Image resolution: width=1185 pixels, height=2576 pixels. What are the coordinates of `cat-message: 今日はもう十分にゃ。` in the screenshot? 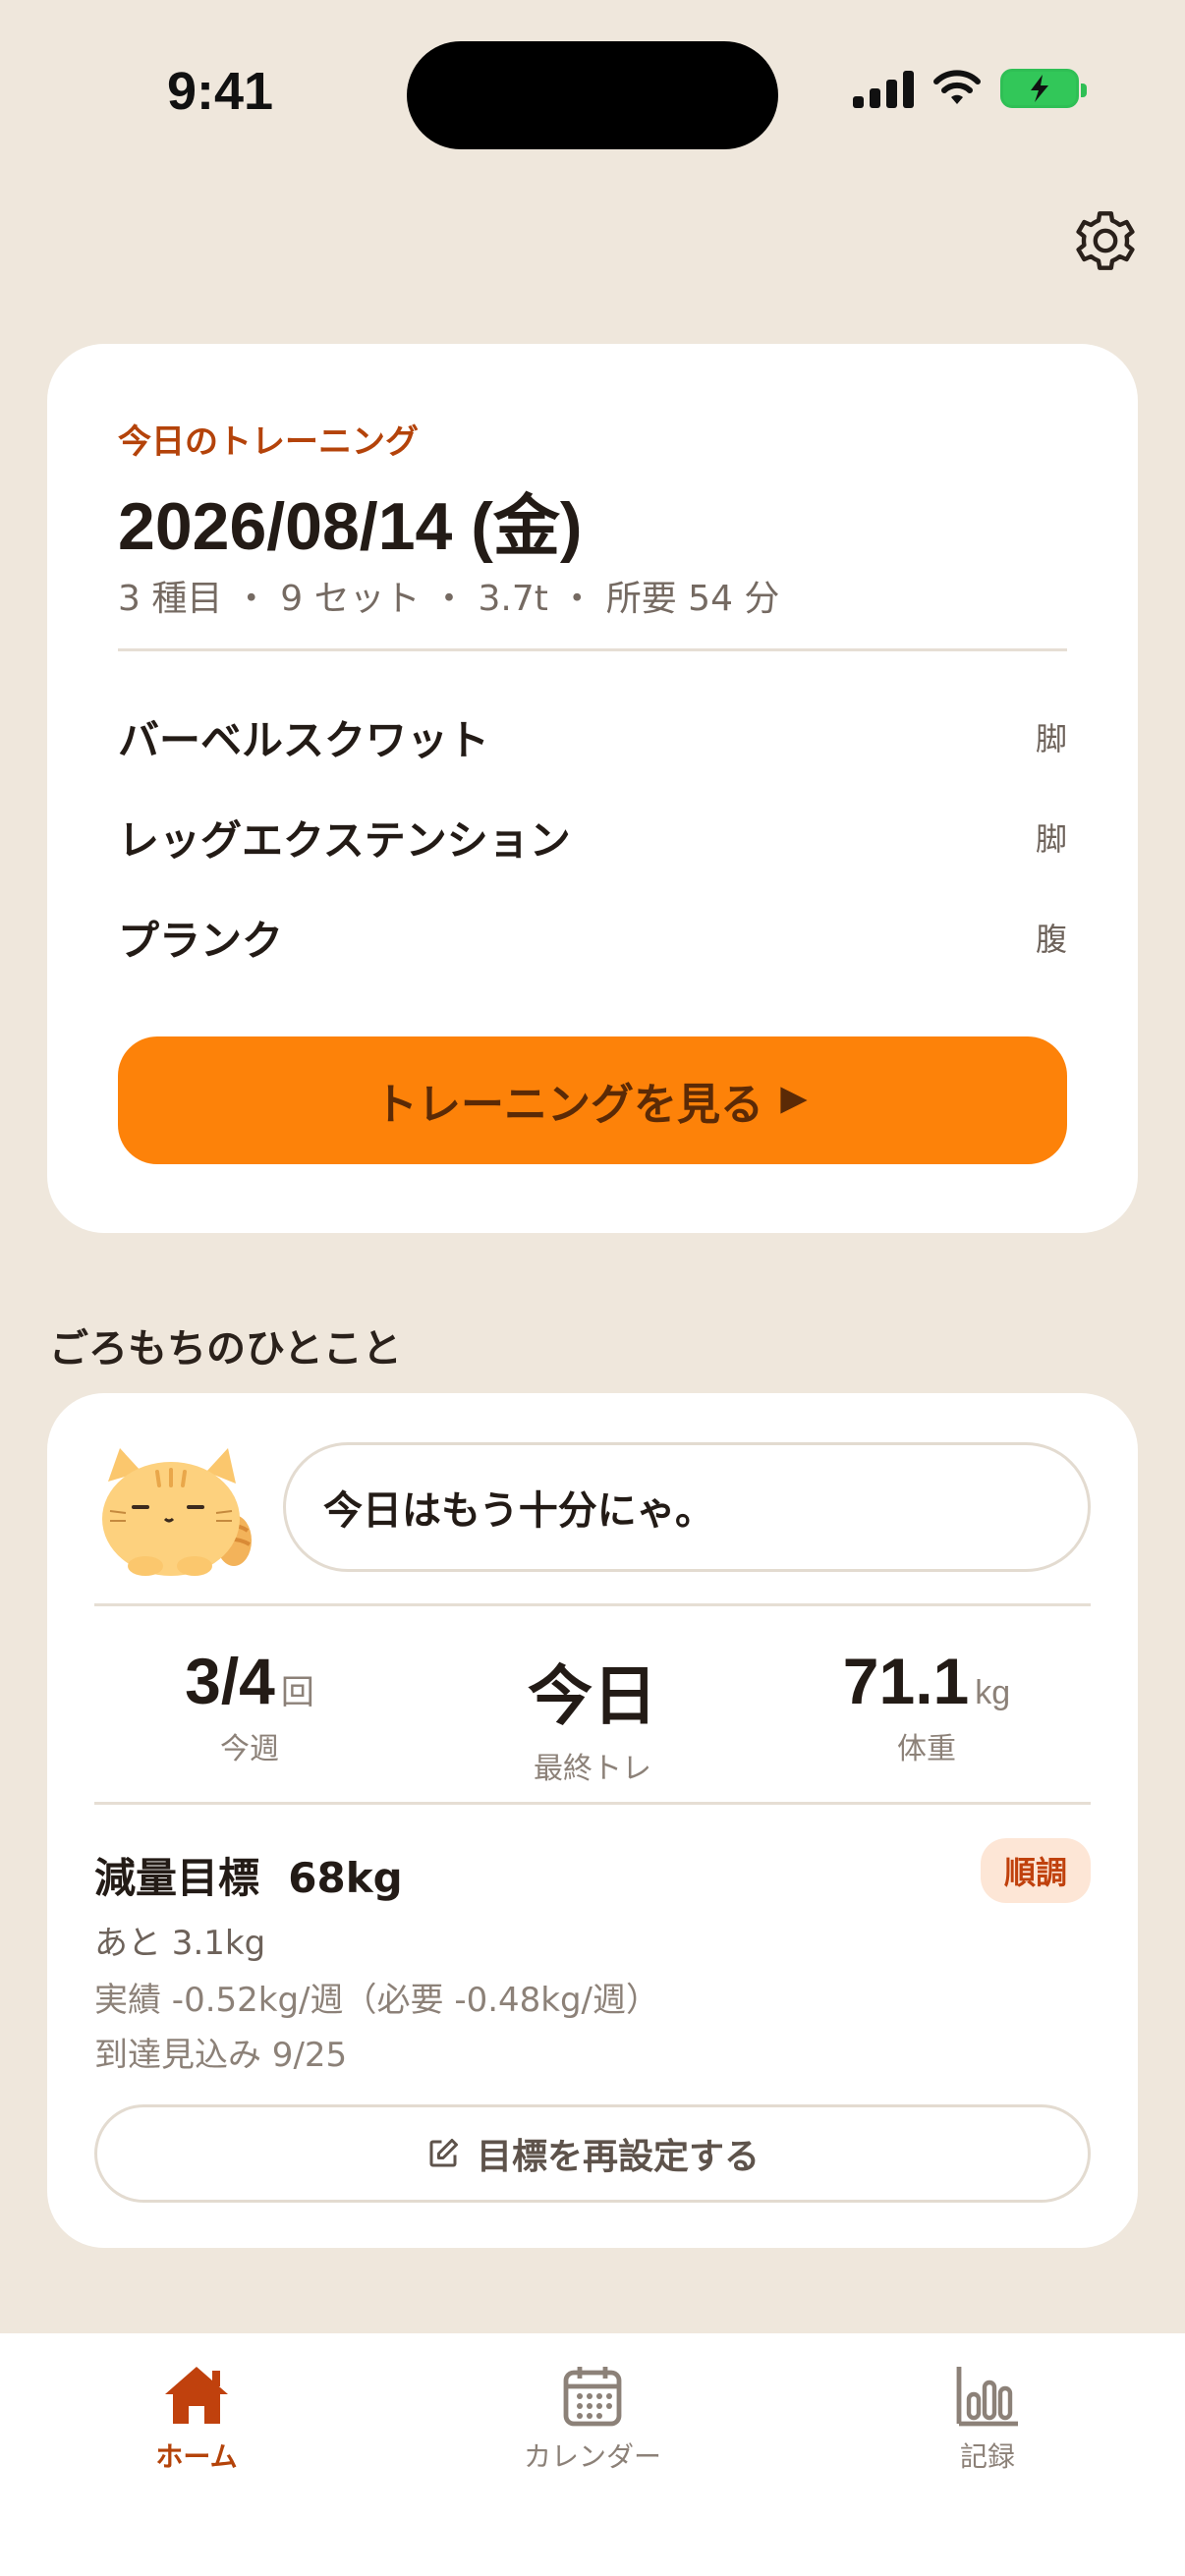 It's located at (519, 1511).